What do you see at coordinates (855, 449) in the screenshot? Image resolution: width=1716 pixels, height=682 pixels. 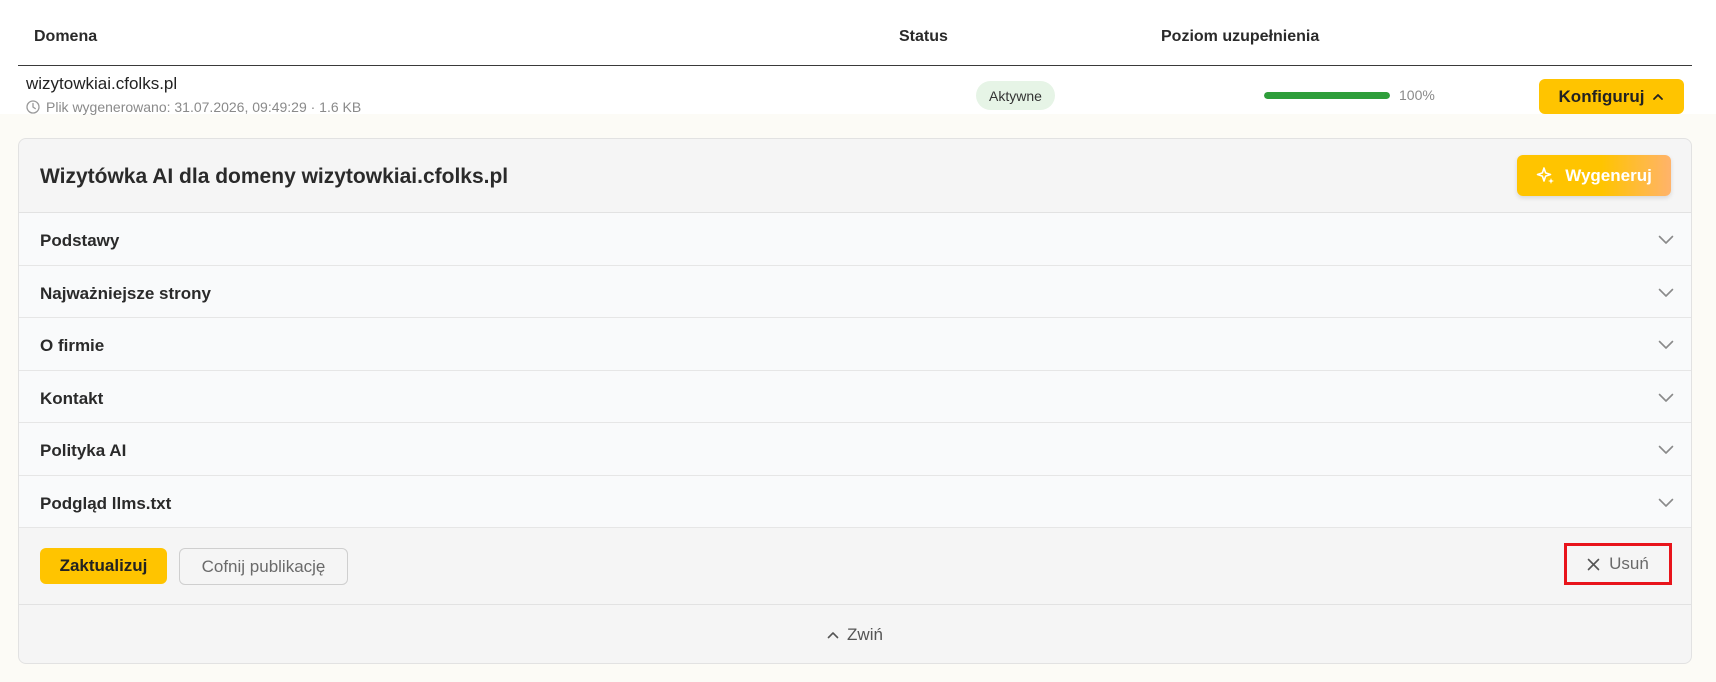 I see `section-polityka-ai: Polityka AI` at bounding box center [855, 449].